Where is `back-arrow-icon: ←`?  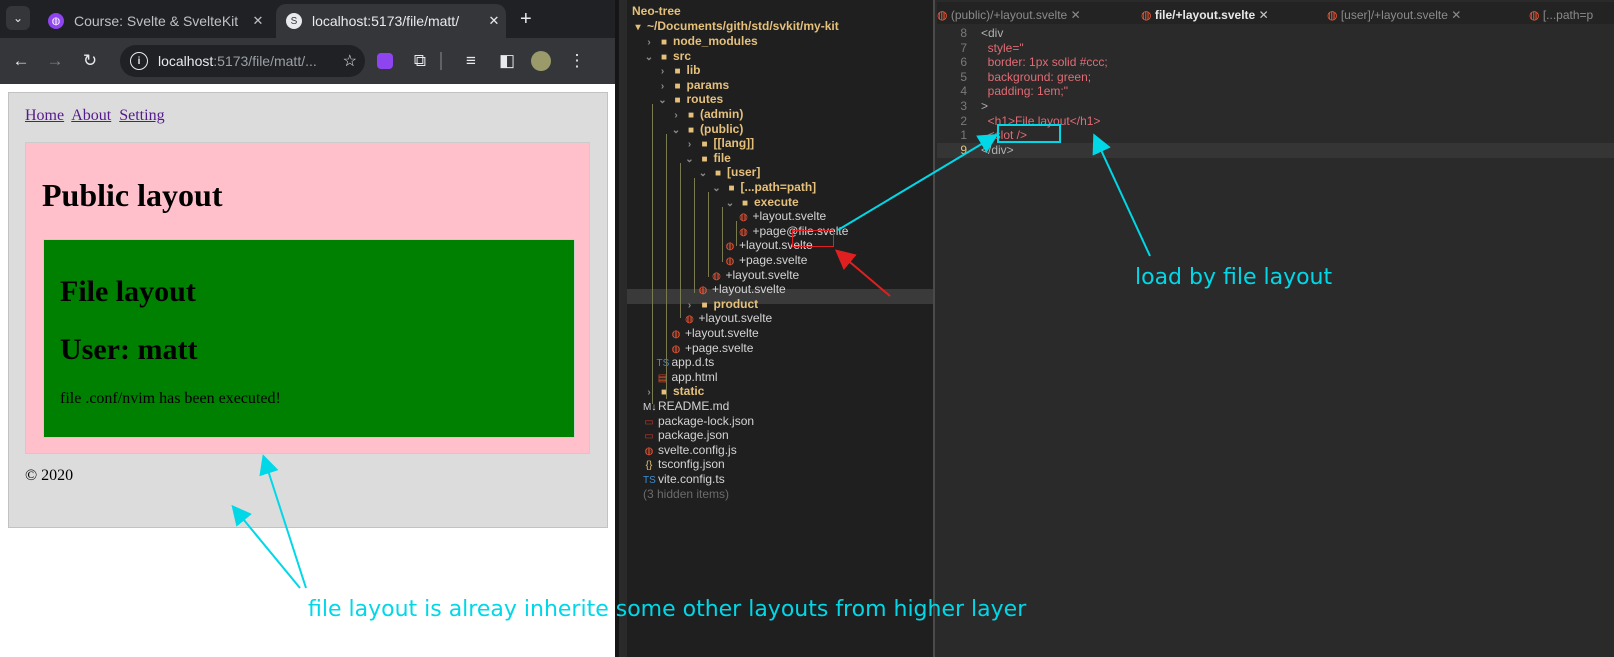 back-arrow-icon: ← is located at coordinates (21, 61).